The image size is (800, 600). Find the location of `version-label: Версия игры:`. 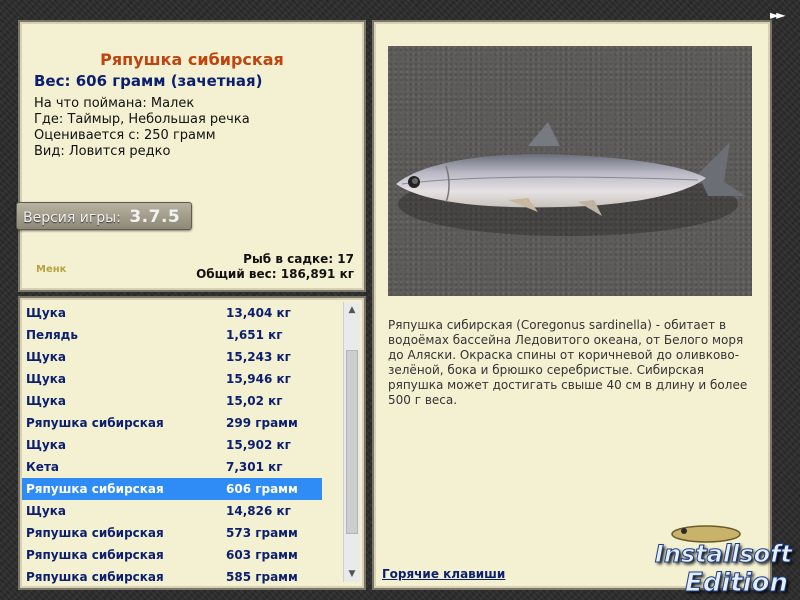

version-label: Версия игры: is located at coordinates (72, 218).